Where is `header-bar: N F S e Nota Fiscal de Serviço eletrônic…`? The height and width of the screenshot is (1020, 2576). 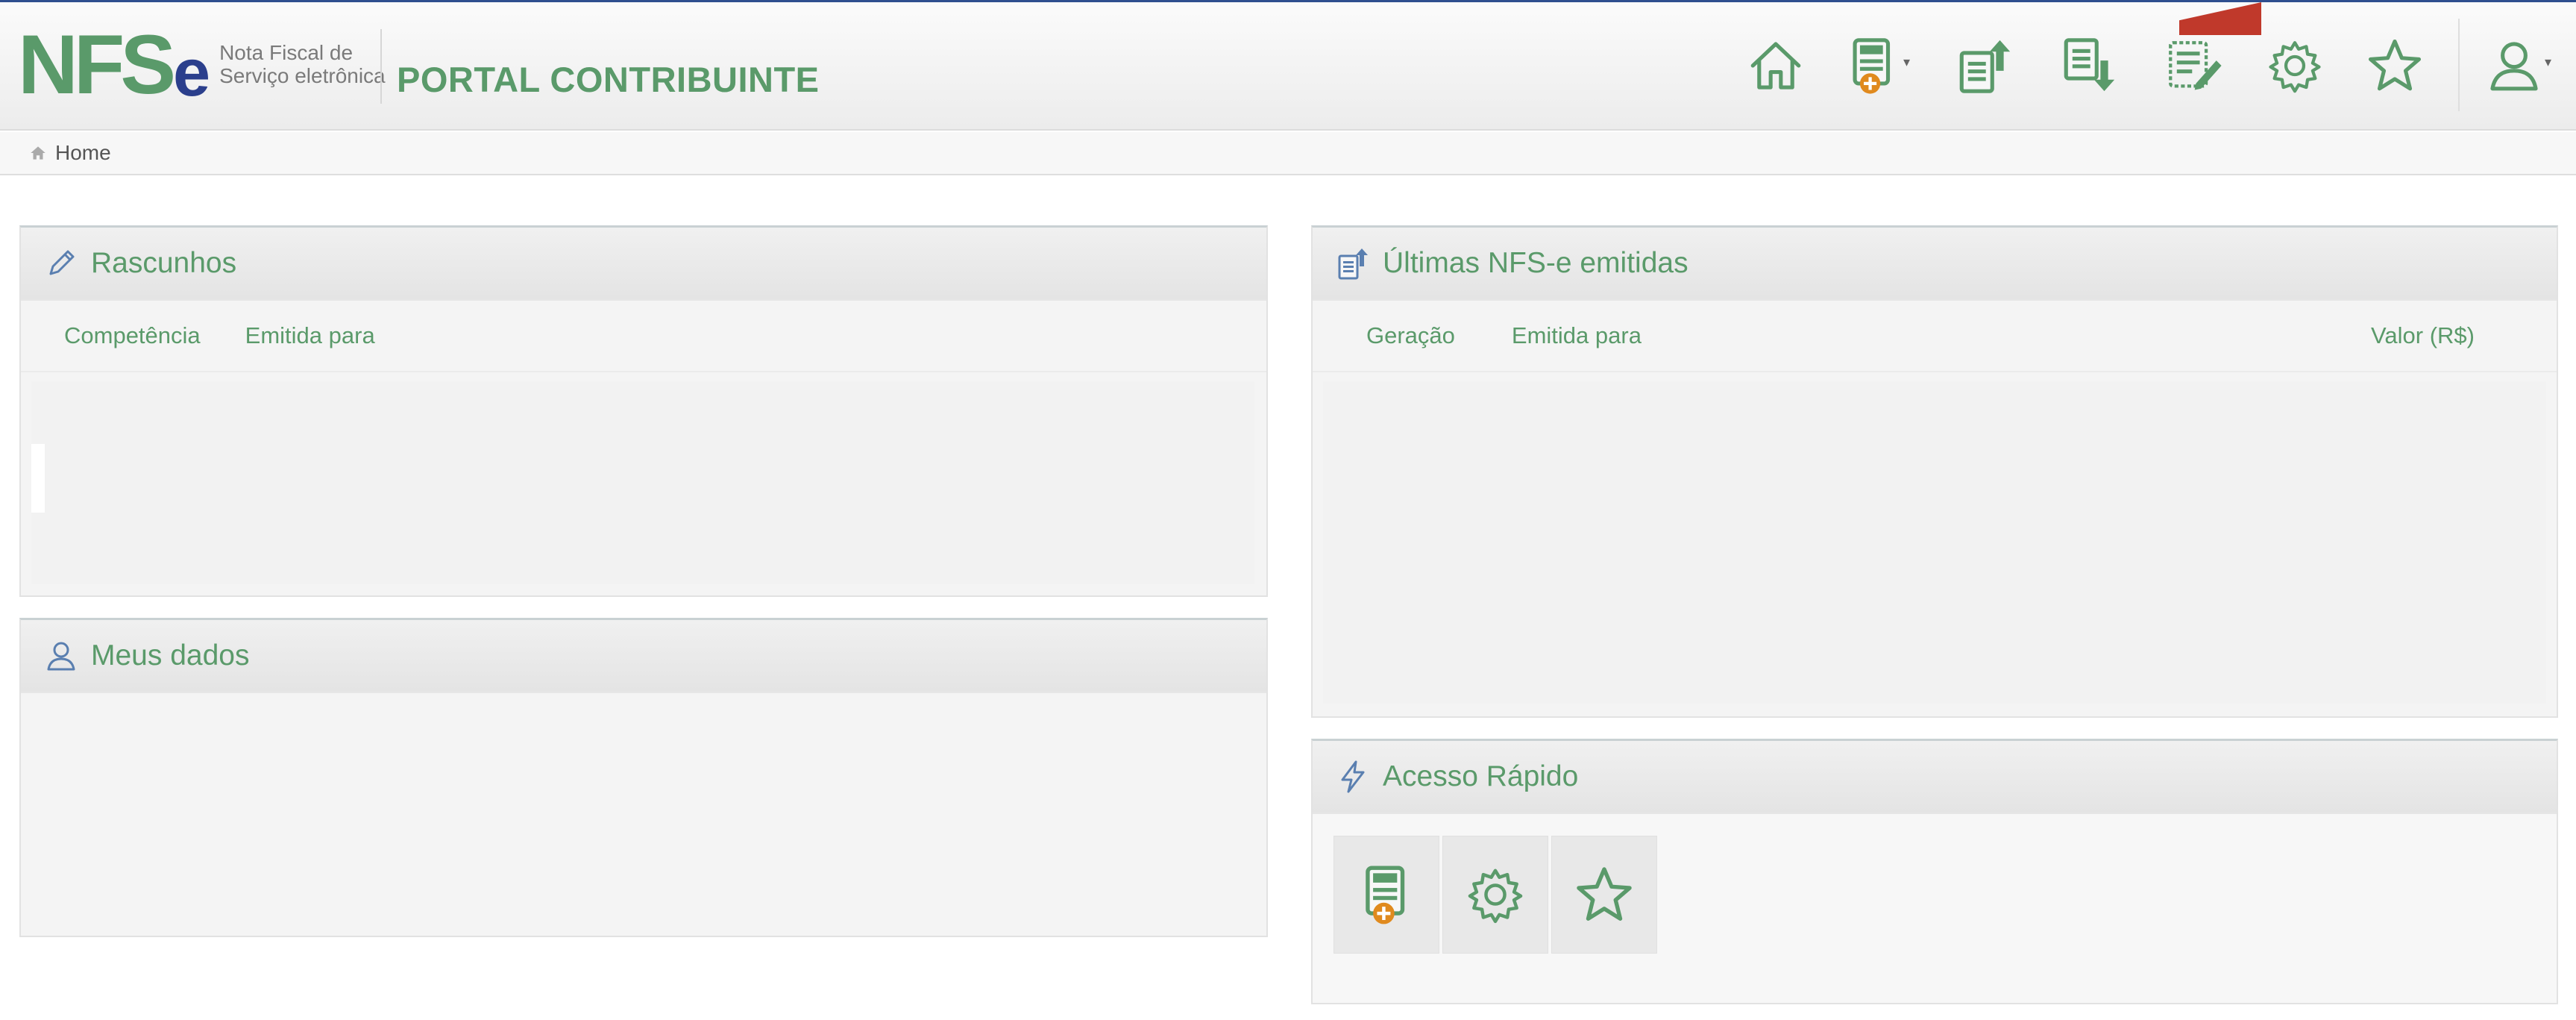 header-bar: N F S e Nota Fiscal de Serviço eletrônic… is located at coordinates (1288, 66).